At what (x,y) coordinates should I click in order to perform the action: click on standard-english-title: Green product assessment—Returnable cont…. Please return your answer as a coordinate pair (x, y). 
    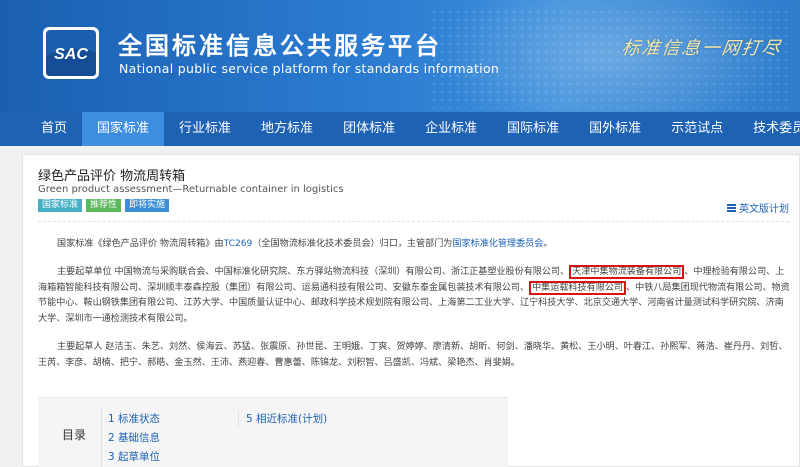
    Looking at the image, I should click on (191, 189).